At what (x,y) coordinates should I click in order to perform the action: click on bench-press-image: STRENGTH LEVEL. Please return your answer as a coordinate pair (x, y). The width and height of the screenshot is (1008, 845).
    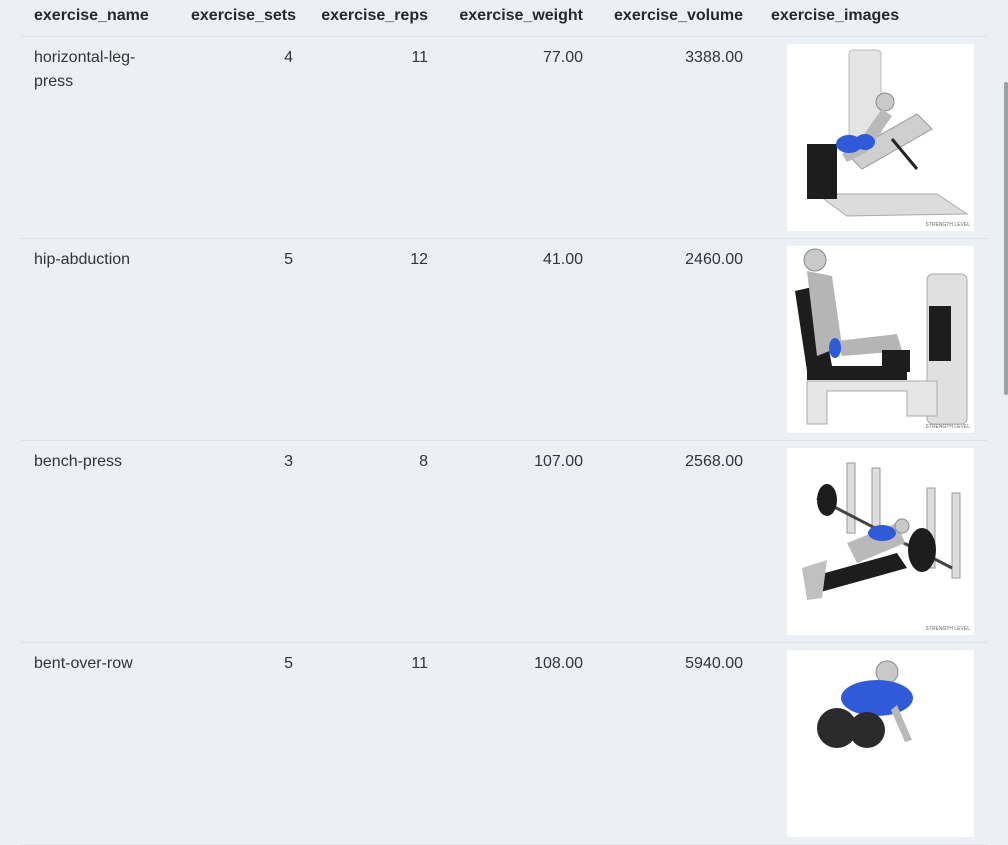
    Looking at the image, I should click on (880, 541).